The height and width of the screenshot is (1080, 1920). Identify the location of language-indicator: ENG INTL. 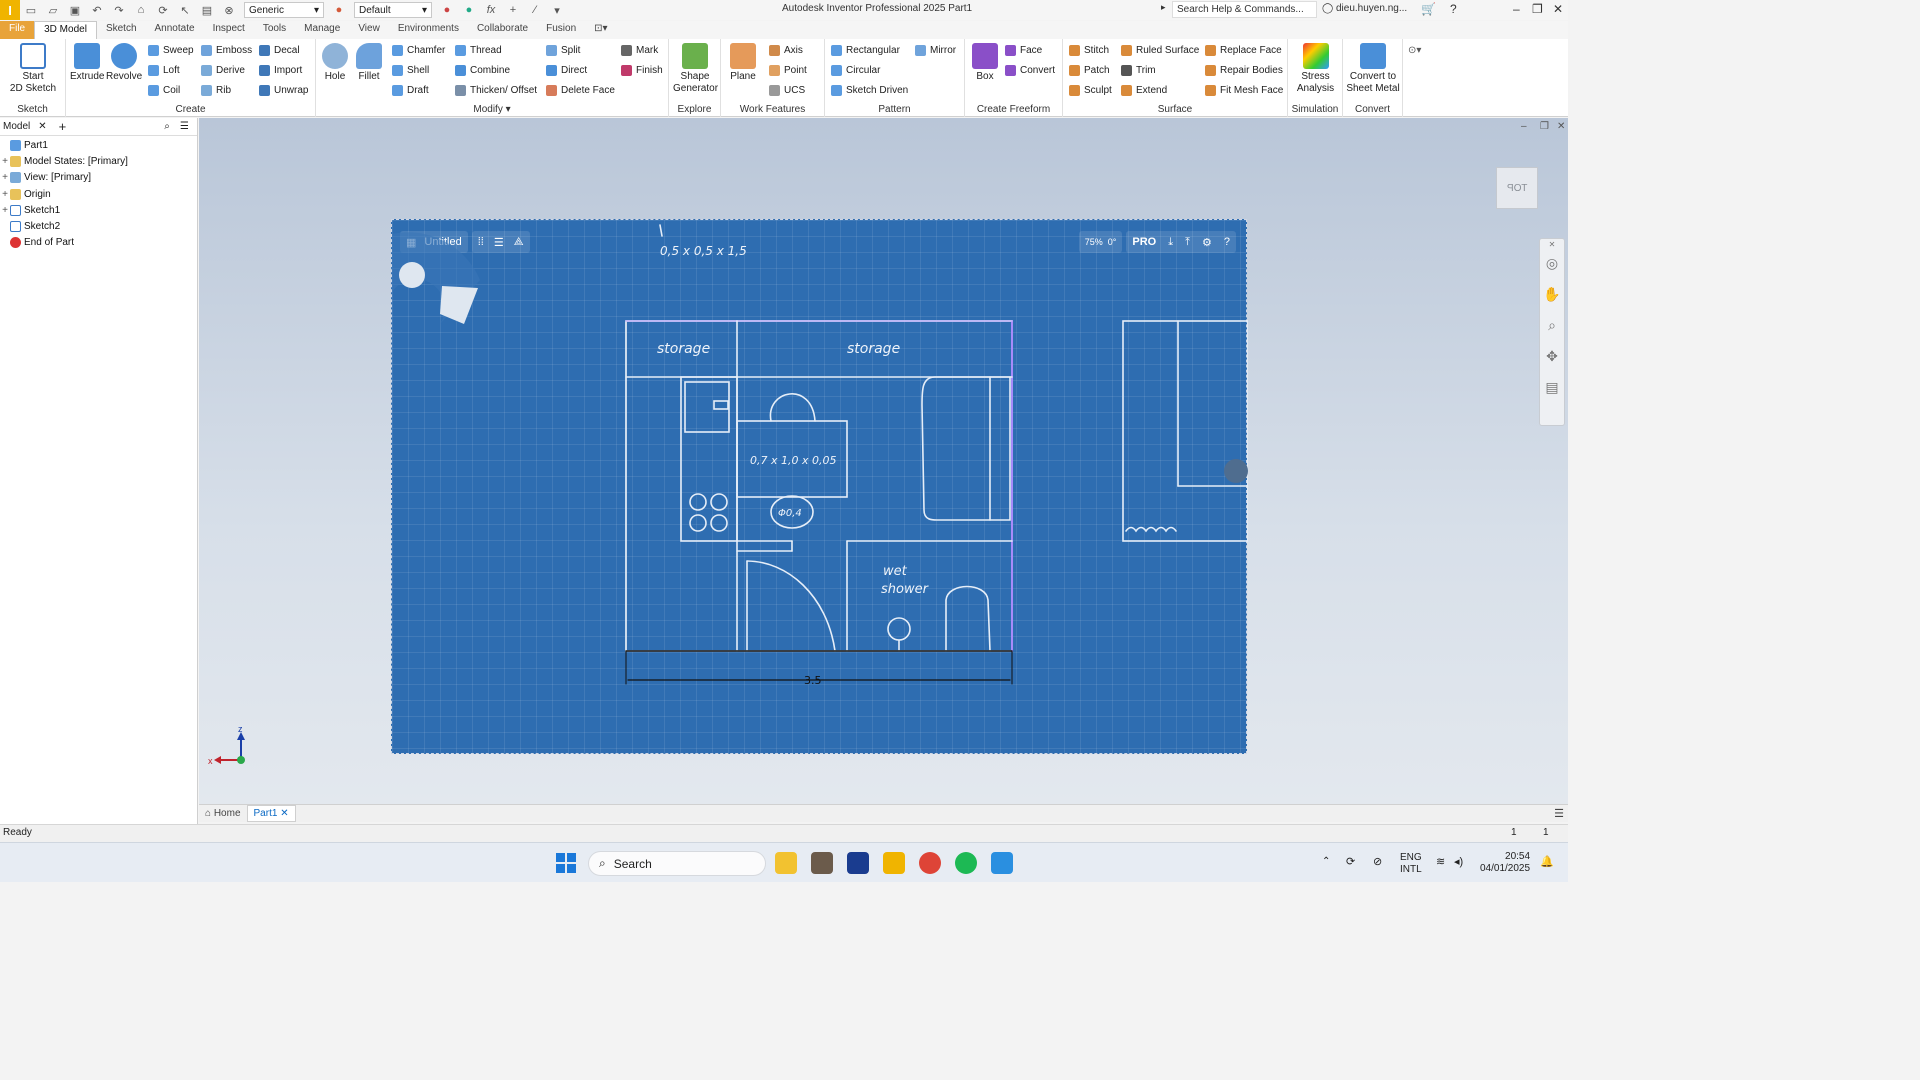
(1411, 864).